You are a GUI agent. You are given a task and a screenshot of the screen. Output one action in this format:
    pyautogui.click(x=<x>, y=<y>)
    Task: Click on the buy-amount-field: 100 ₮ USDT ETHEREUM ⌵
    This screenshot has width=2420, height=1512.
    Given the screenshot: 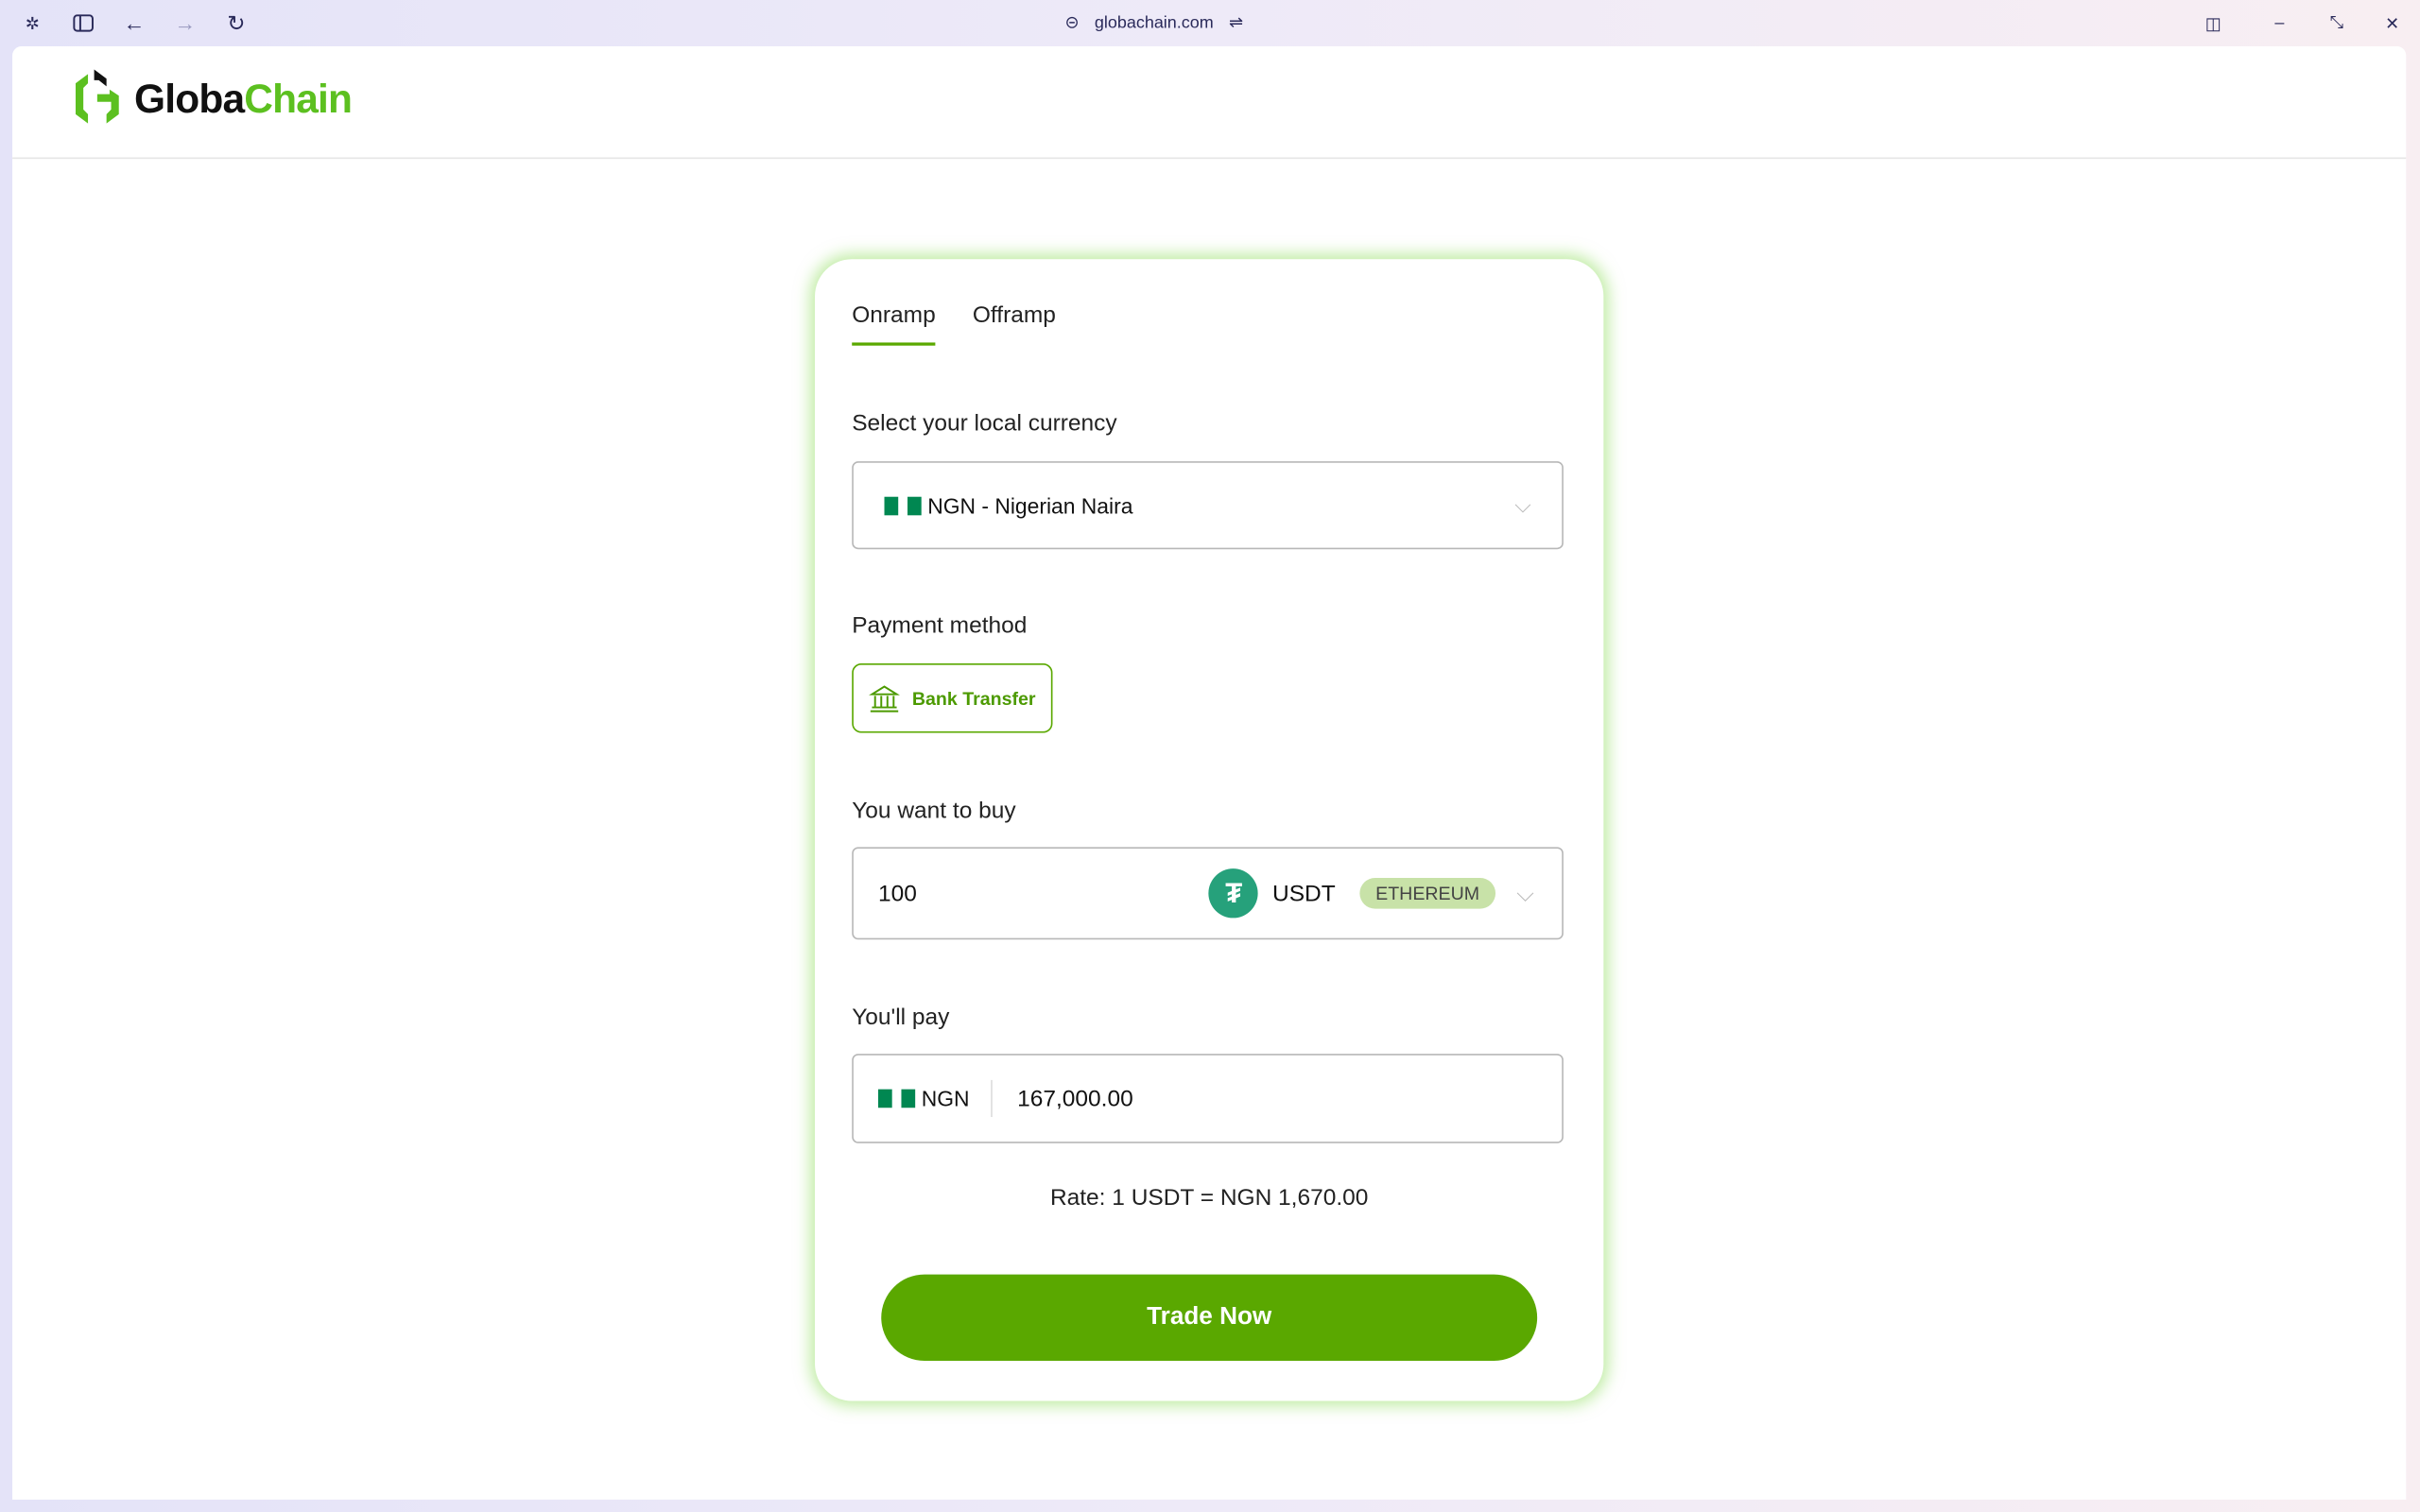 What is the action you would take?
    pyautogui.click(x=1208, y=893)
    